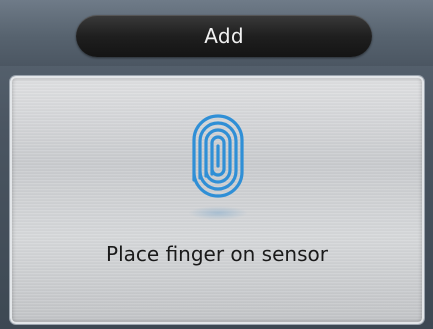  What do you see at coordinates (218, 213) in the screenshot?
I see `fingerprint-reflection` at bounding box center [218, 213].